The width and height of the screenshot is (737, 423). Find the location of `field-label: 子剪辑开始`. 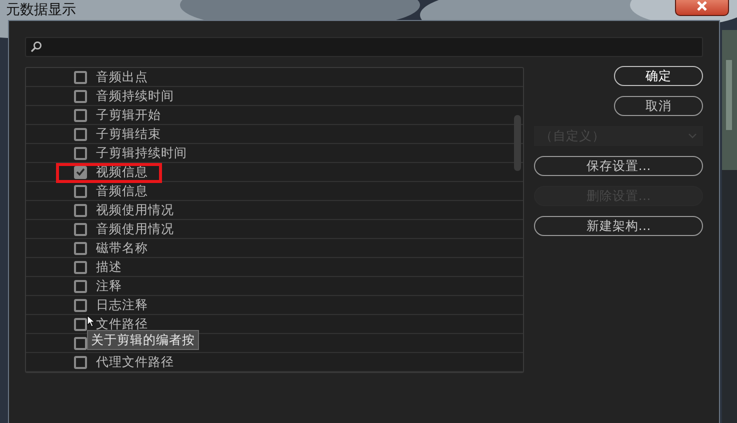

field-label: 子剪辑开始 is located at coordinates (128, 115).